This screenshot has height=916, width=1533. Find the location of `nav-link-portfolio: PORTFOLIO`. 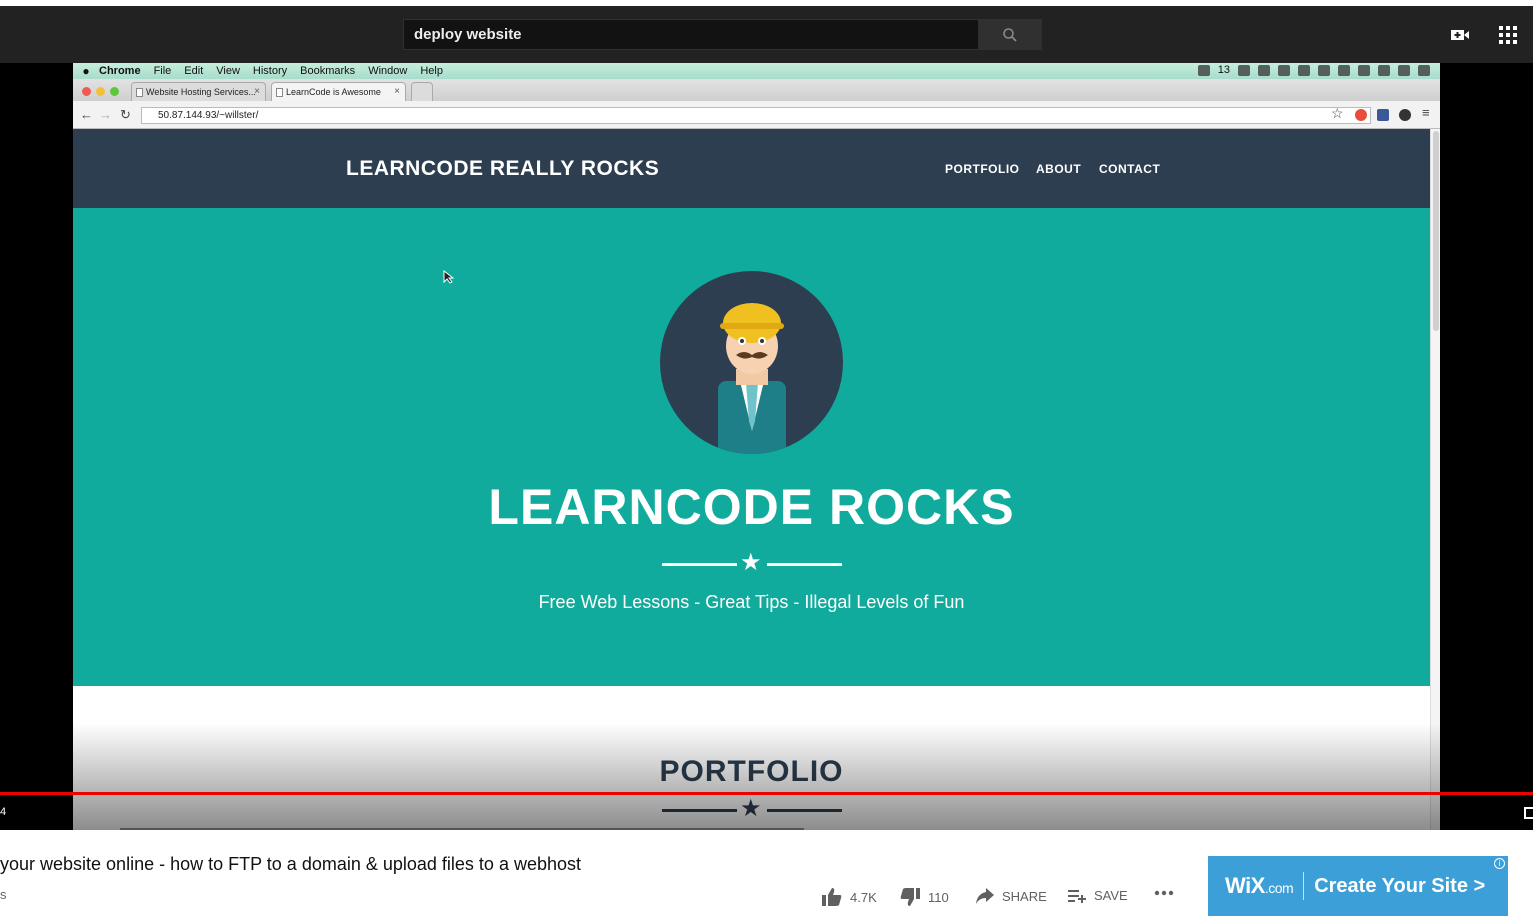

nav-link-portfolio: PORTFOLIO is located at coordinates (982, 169).